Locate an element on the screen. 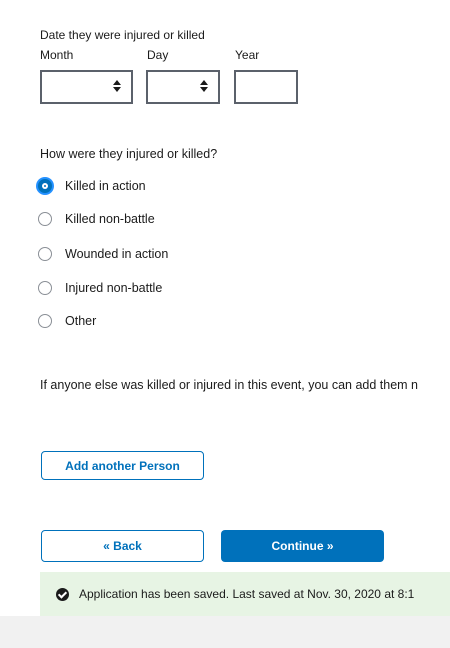  radio-selected-icon is located at coordinates (45, 186).